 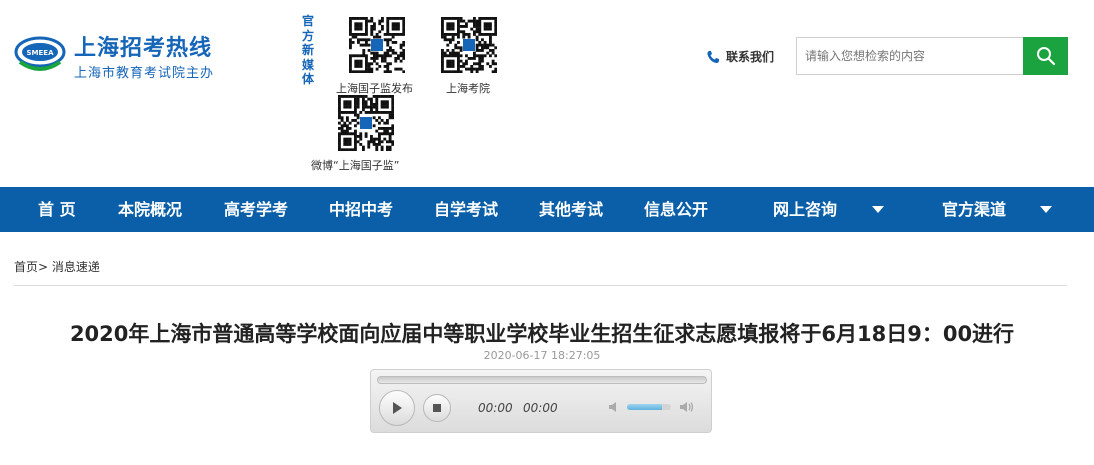 I want to click on breadcrumb-current: 消息速递, so click(x=76, y=267).